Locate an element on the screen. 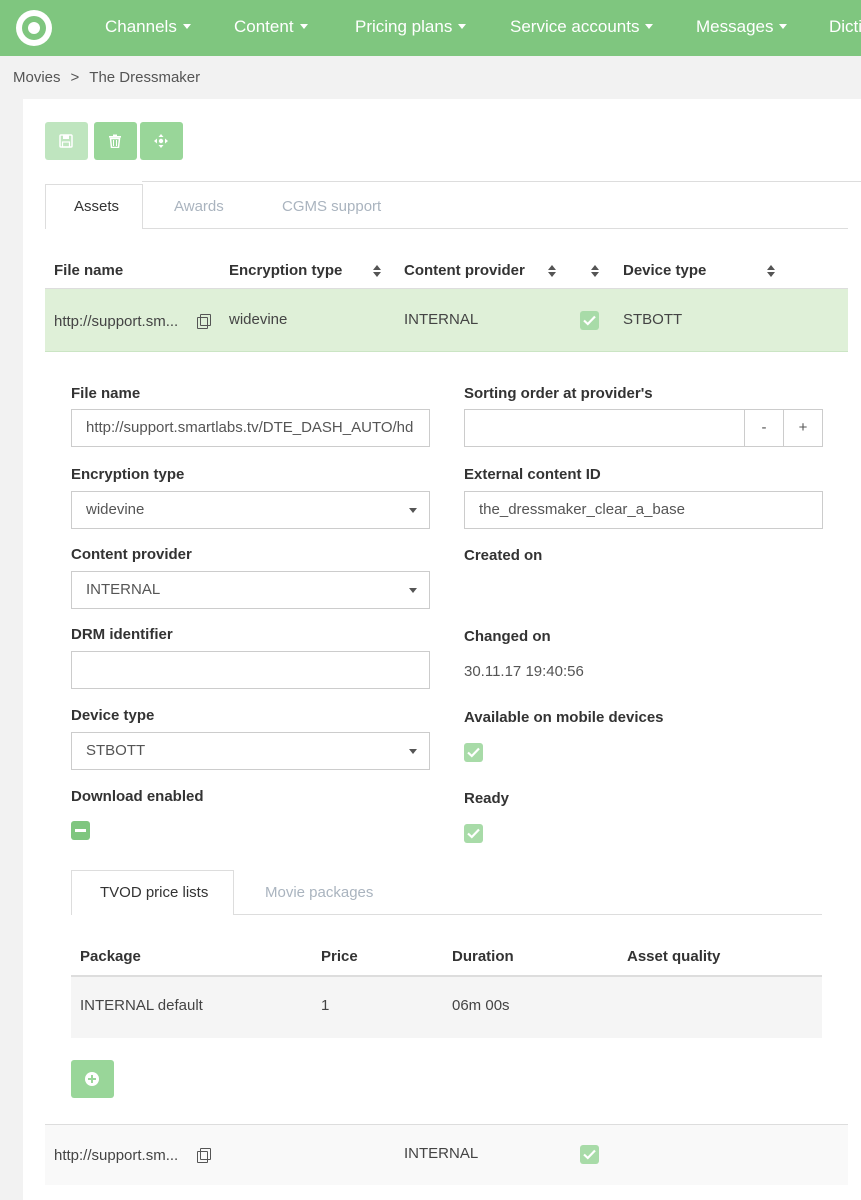  breadcrumb: Movies > The Dressmaker is located at coordinates (106, 77).